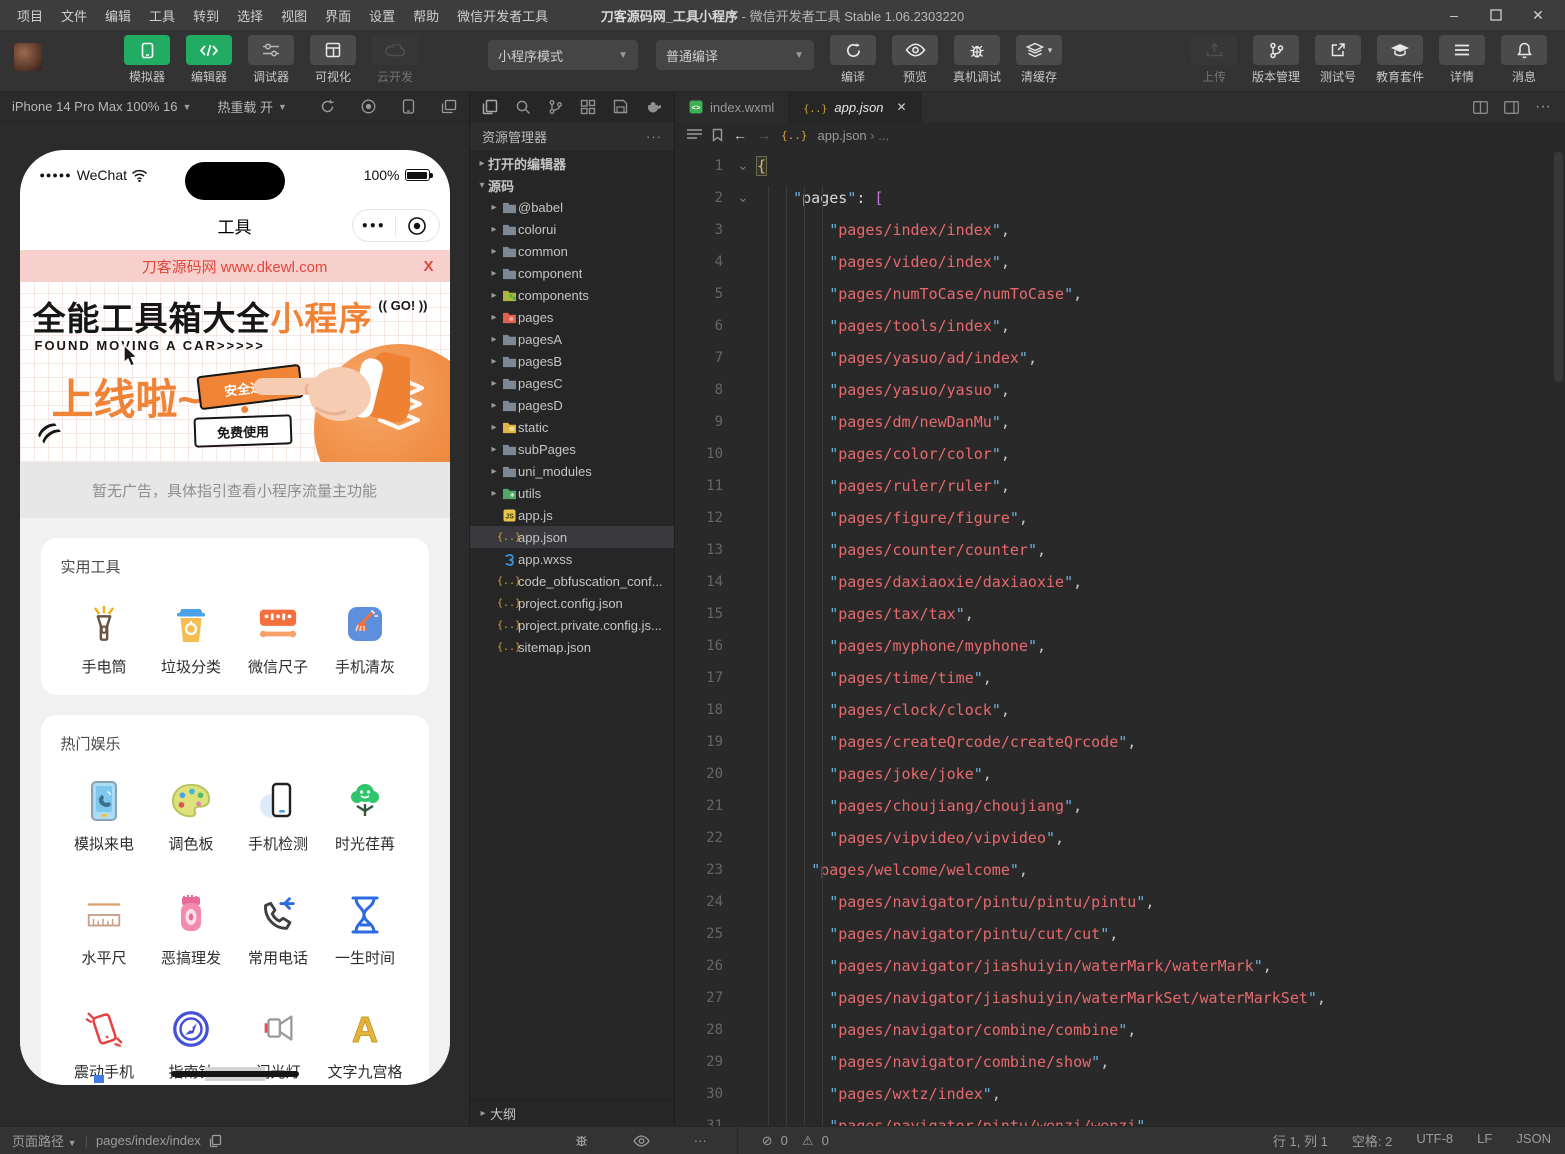 Image resolution: width=1565 pixels, height=1154 pixels. I want to click on action-compile-button: 编译, so click(853, 60).